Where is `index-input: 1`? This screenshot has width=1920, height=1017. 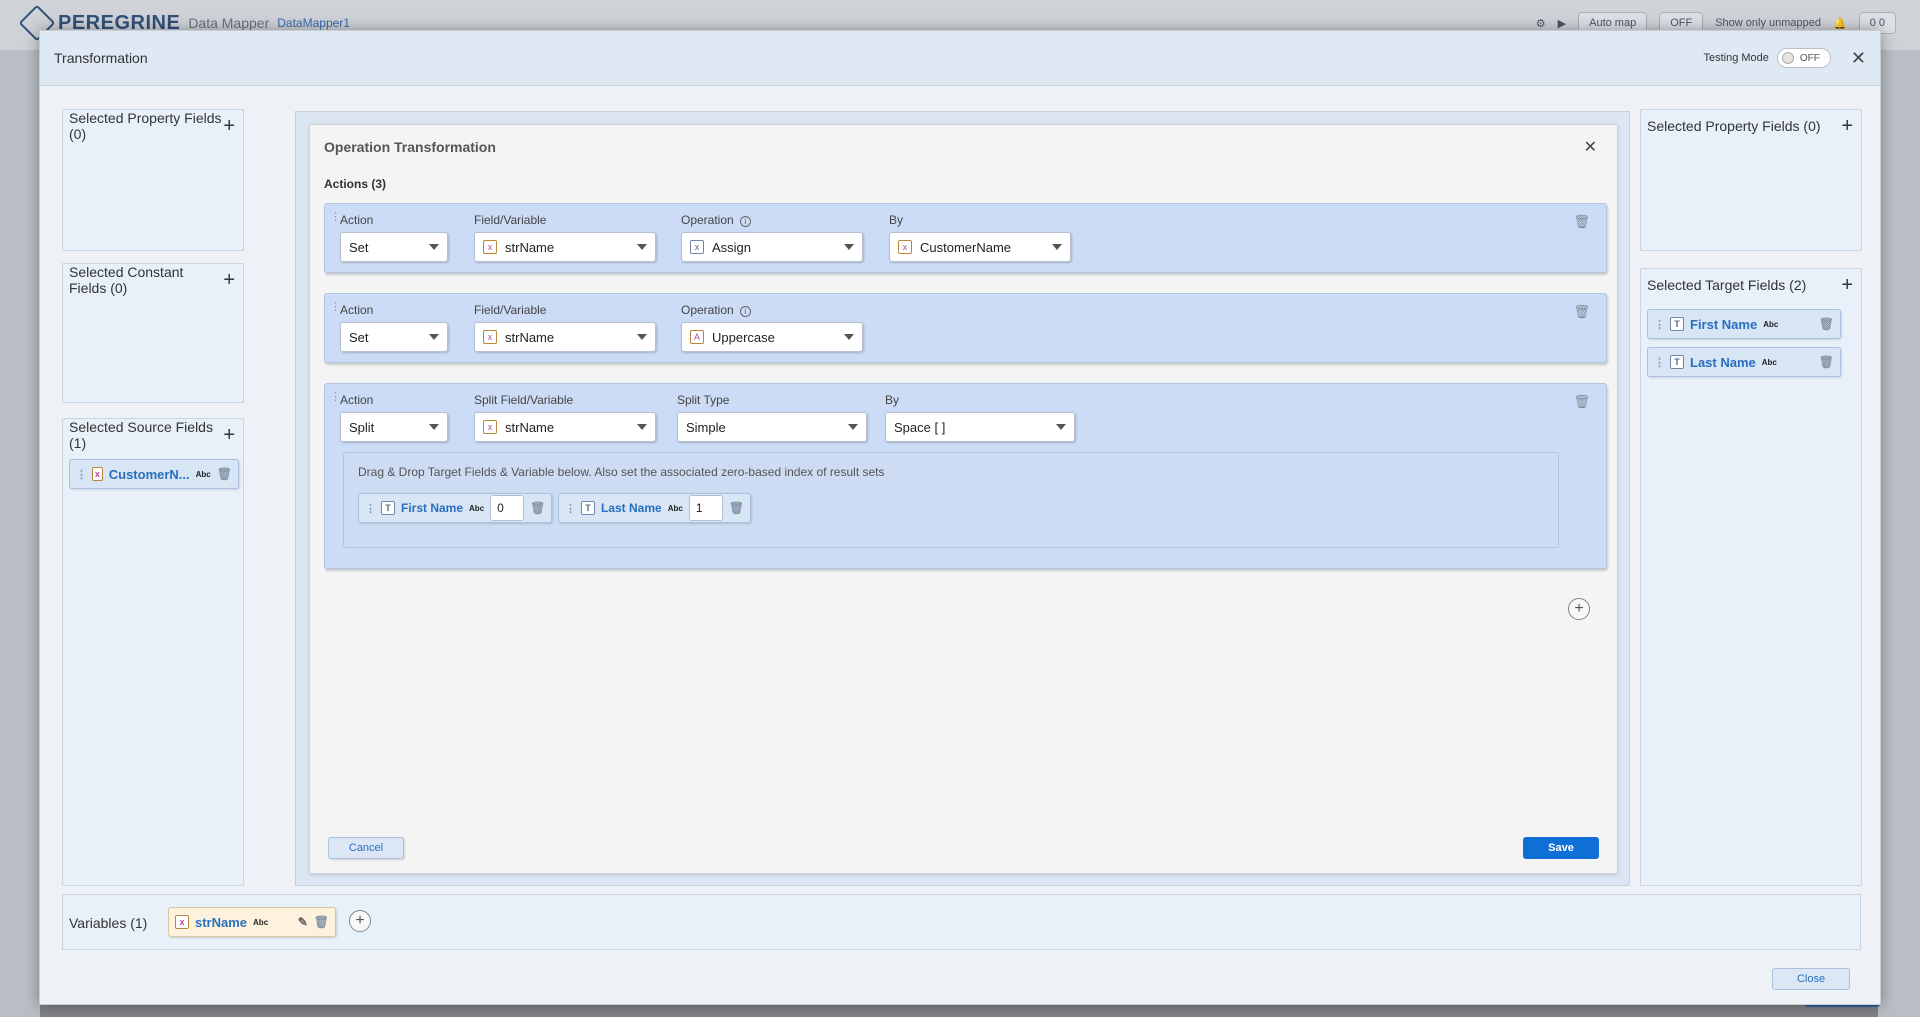
index-input: 1 is located at coordinates (705, 508).